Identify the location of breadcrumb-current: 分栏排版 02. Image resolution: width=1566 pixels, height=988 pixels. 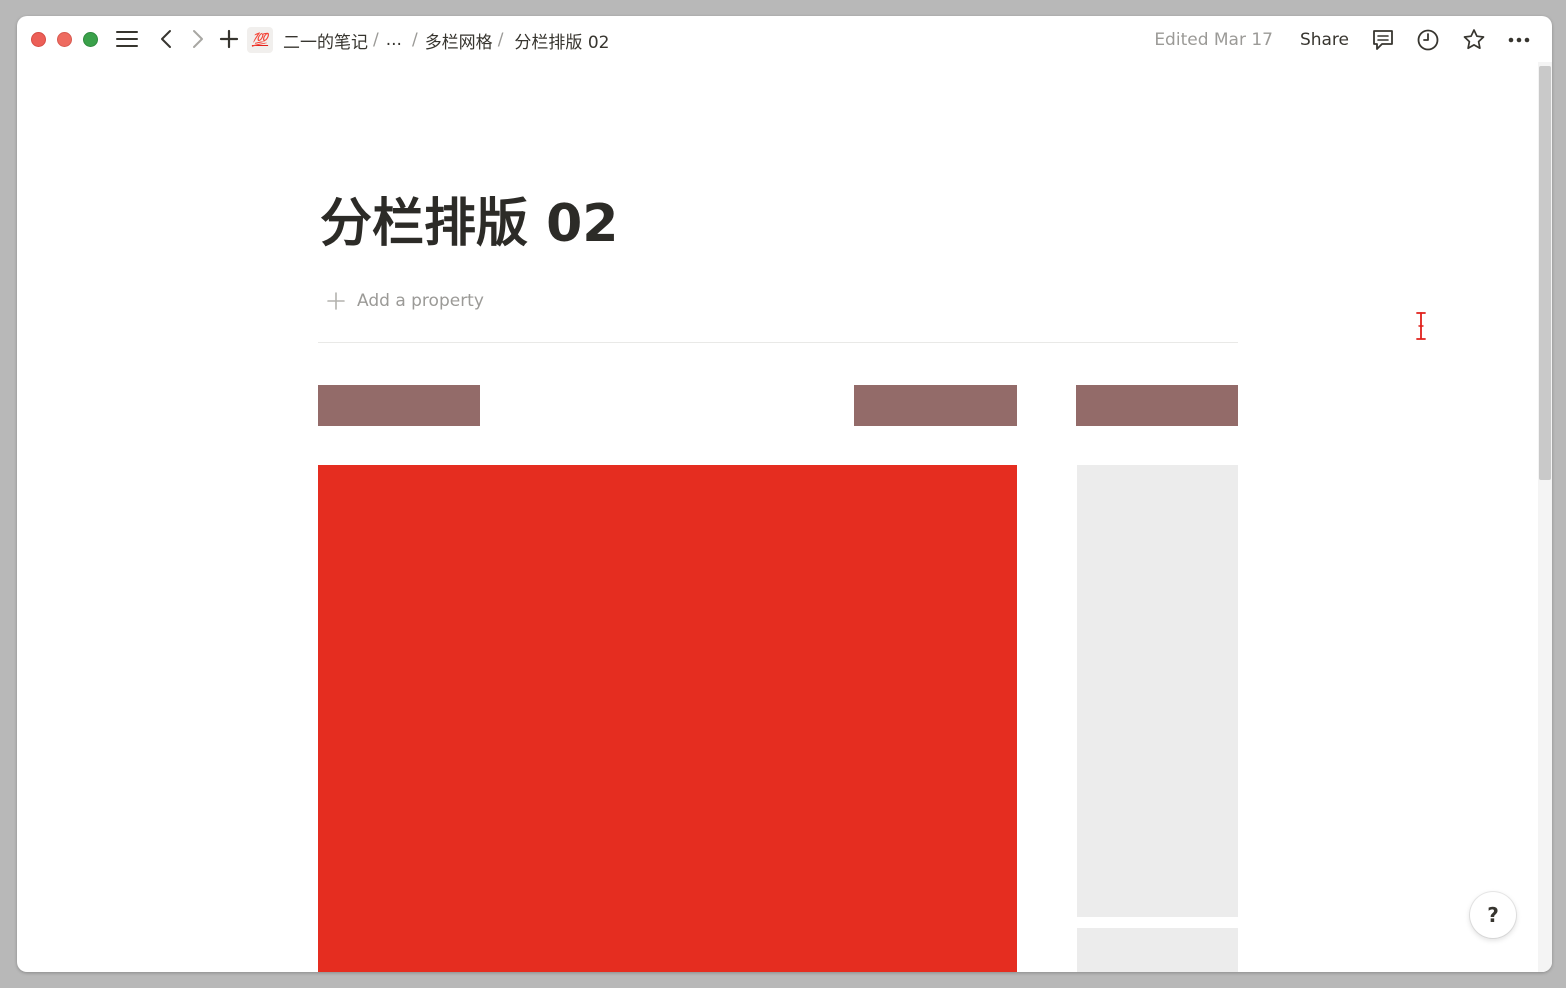
(559, 40).